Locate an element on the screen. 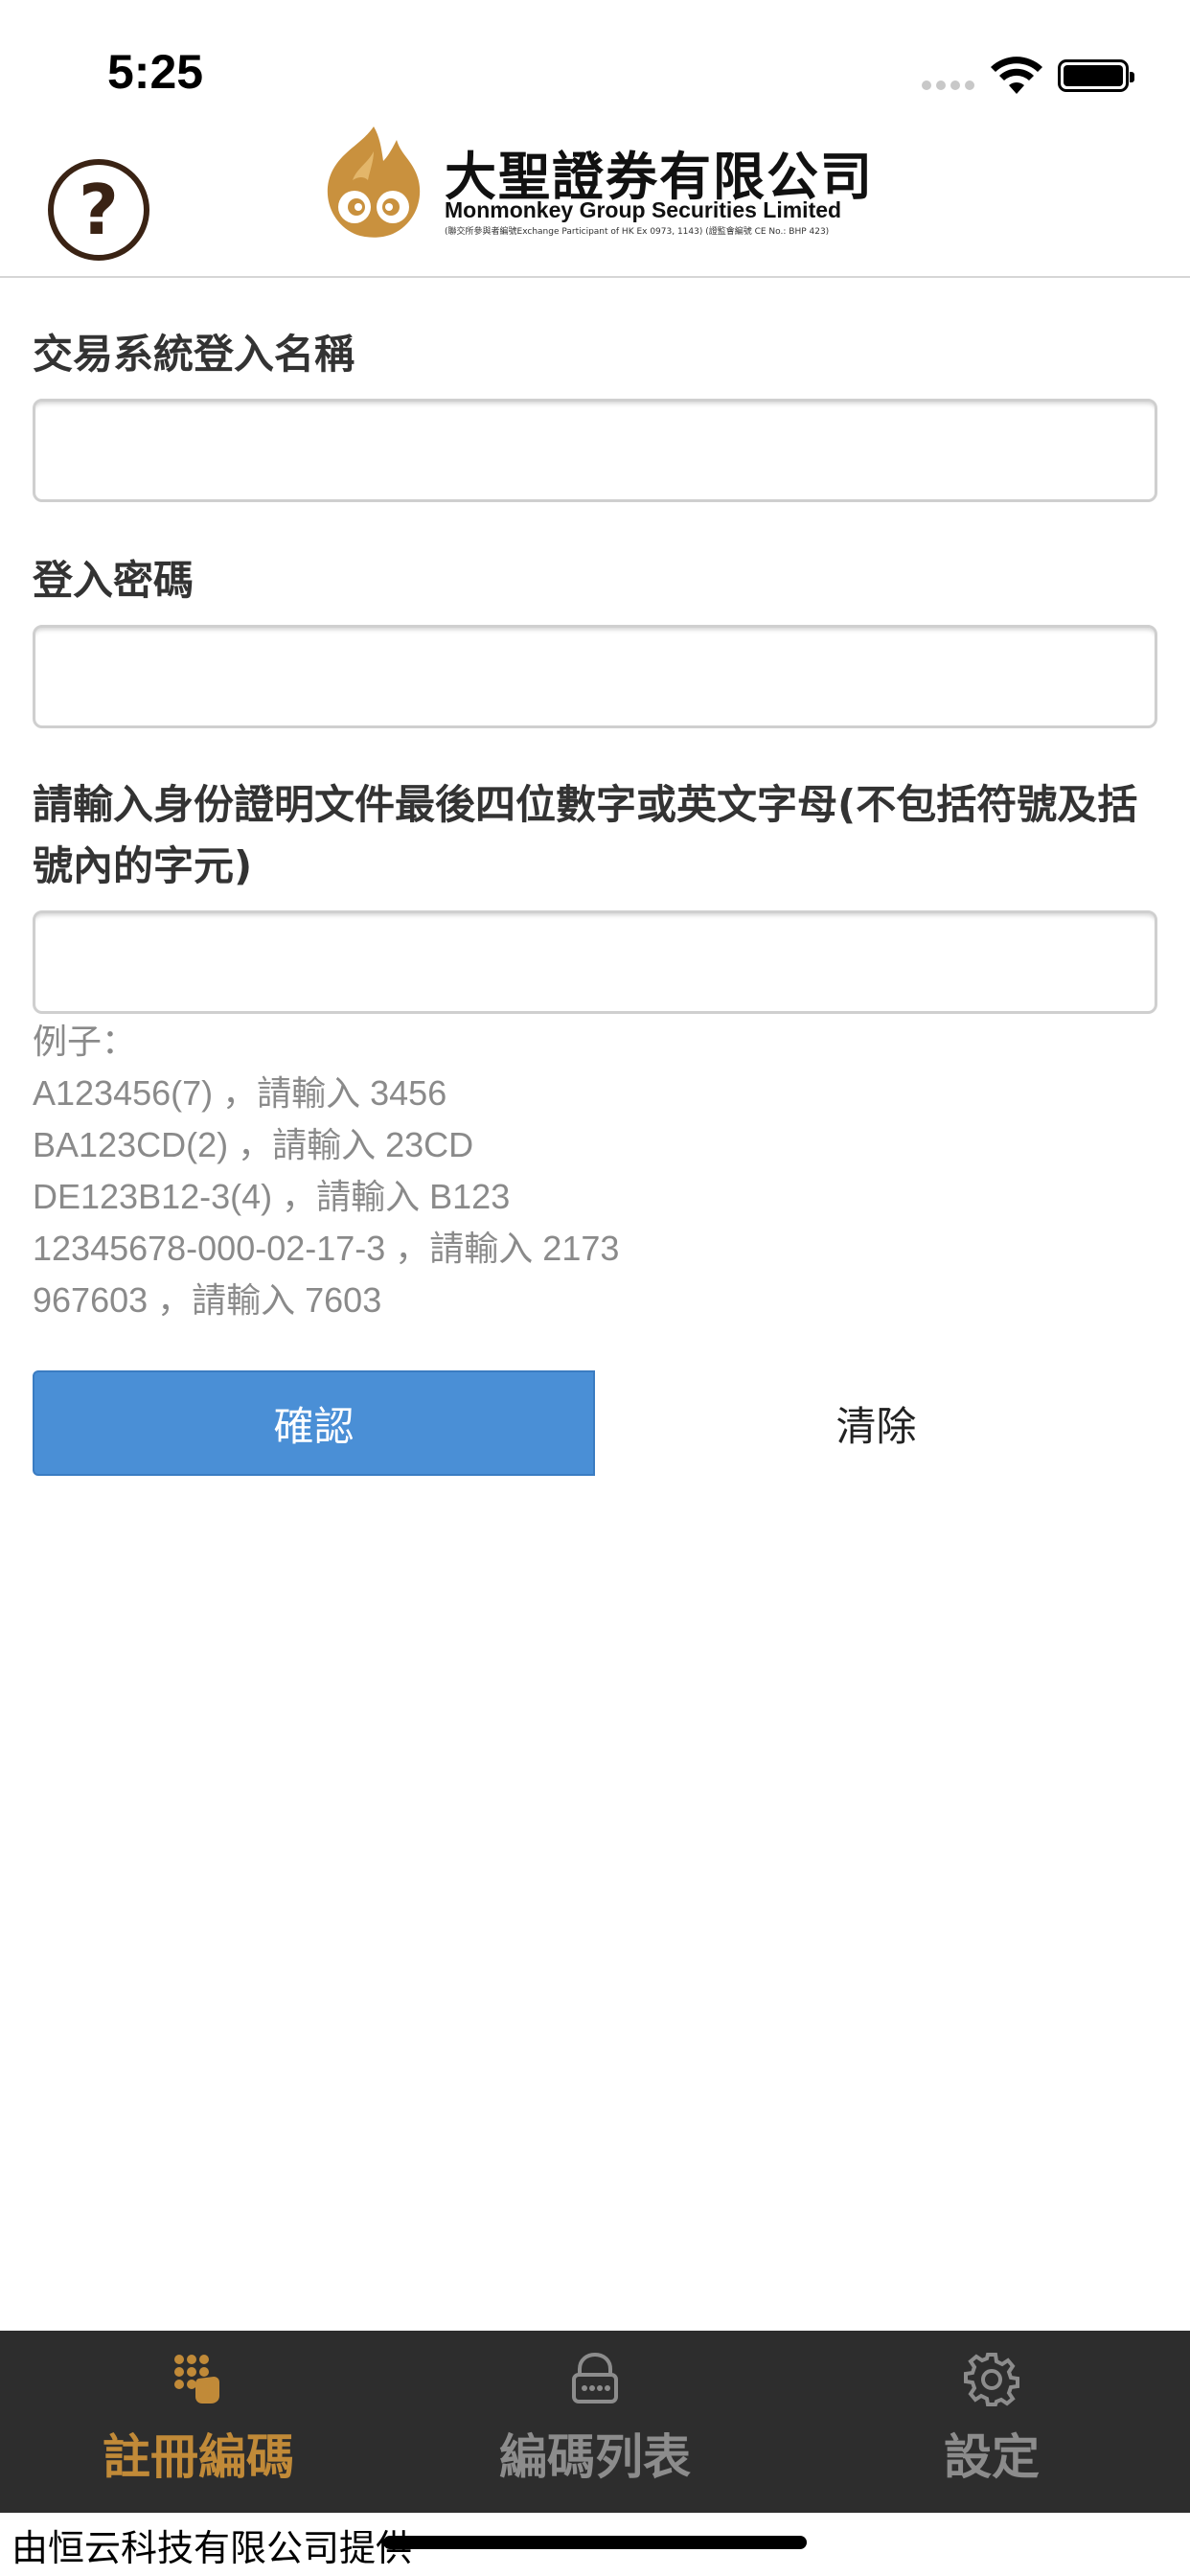 The image size is (1190, 2576). status-time: 5:25 is located at coordinates (155, 72).